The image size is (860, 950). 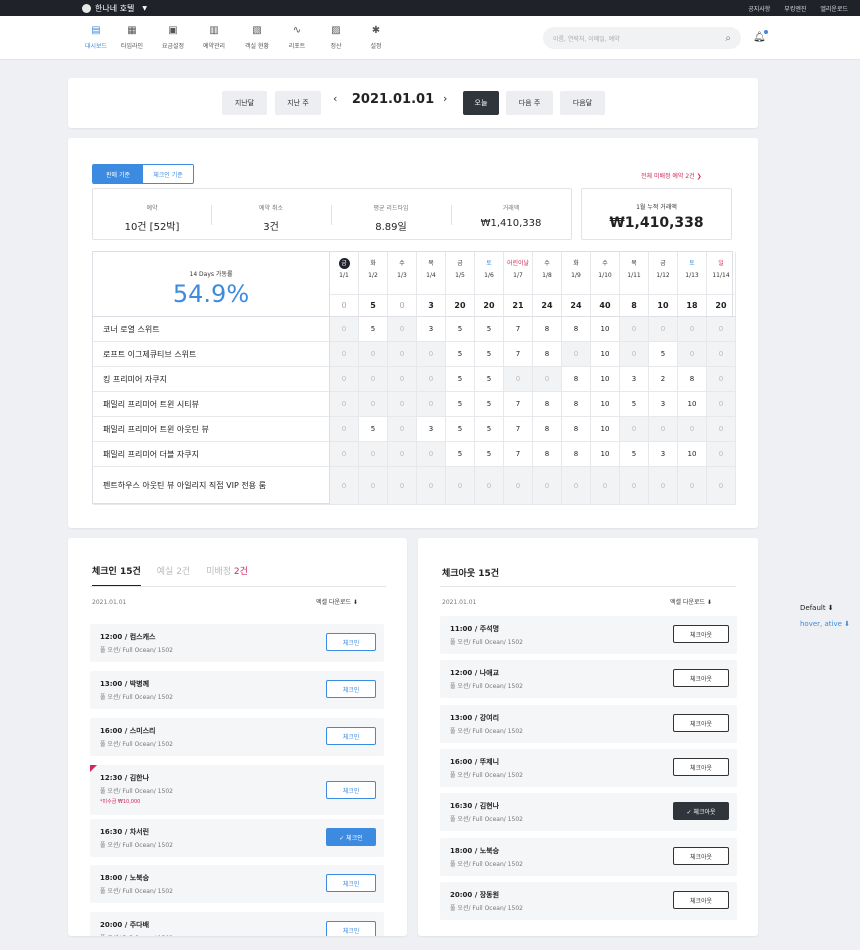 What do you see at coordinates (795, 8) in the screenshot?
I see `booking-engine-link: 부킹엔진` at bounding box center [795, 8].